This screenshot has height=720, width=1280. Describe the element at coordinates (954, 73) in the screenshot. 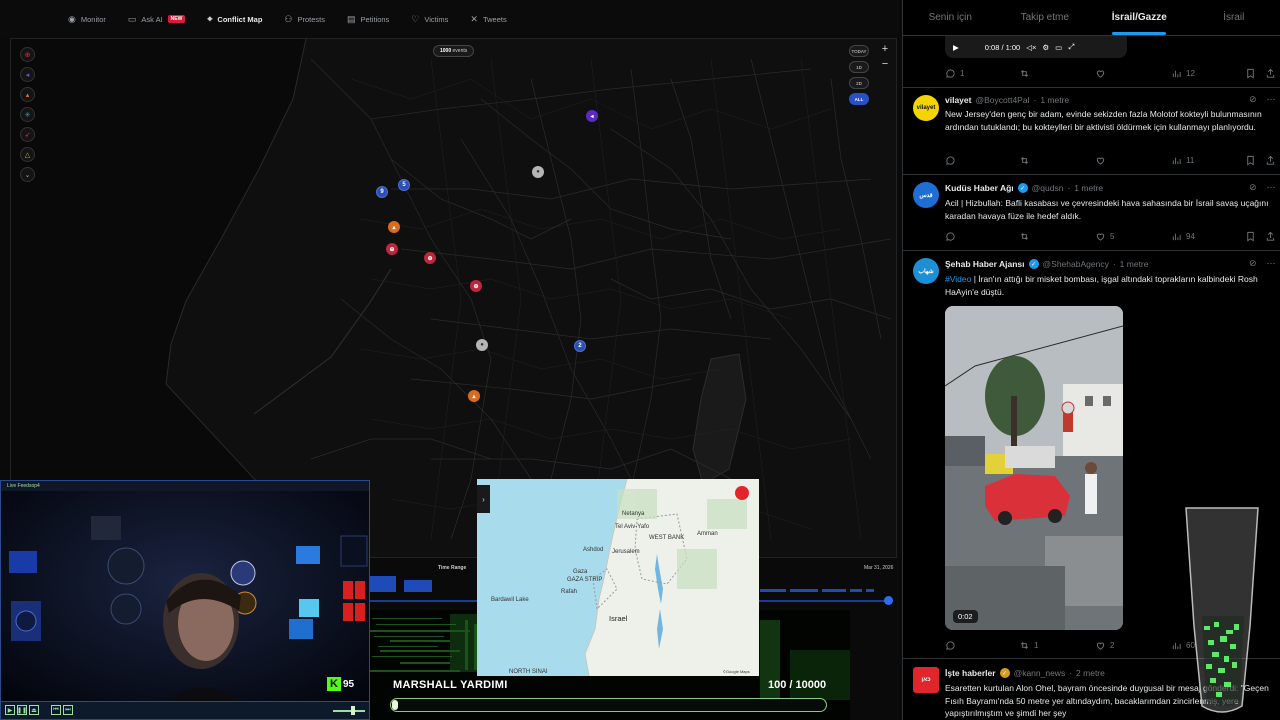

I see `reply-button: 1` at that location.